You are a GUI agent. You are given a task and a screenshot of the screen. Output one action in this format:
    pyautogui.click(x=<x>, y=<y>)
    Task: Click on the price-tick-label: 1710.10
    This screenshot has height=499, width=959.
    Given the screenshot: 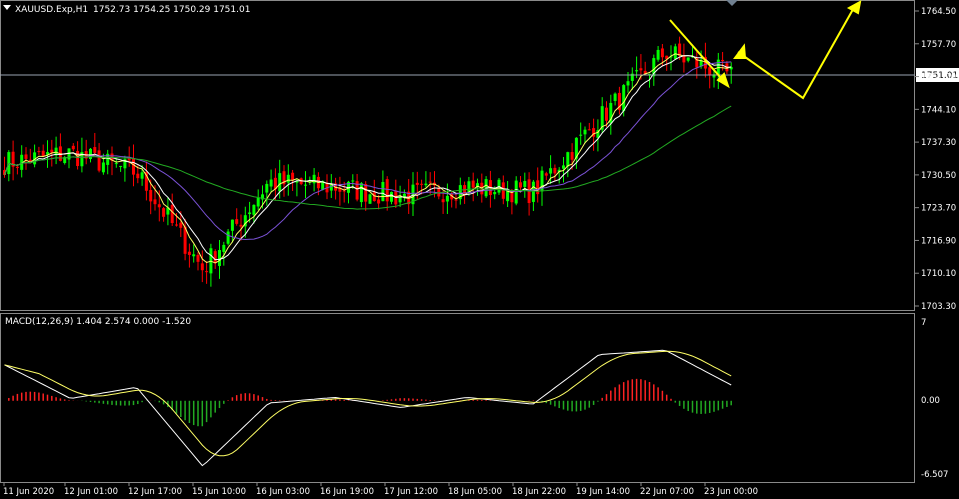 What is the action you would take?
    pyautogui.click(x=938, y=274)
    